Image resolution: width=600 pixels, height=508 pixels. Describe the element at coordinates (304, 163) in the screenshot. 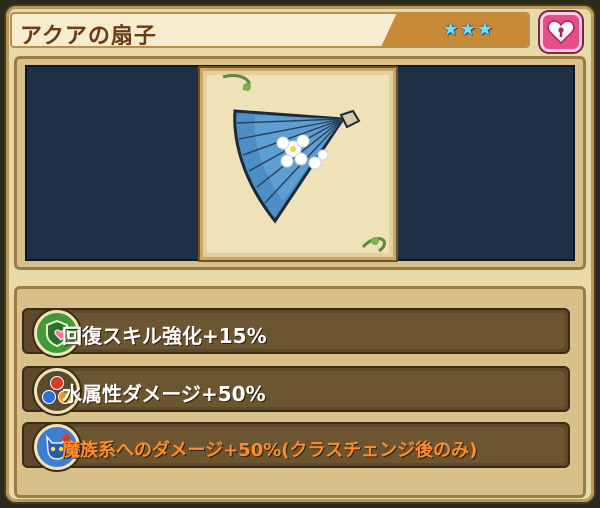

I see `folding-fan-icon` at that location.